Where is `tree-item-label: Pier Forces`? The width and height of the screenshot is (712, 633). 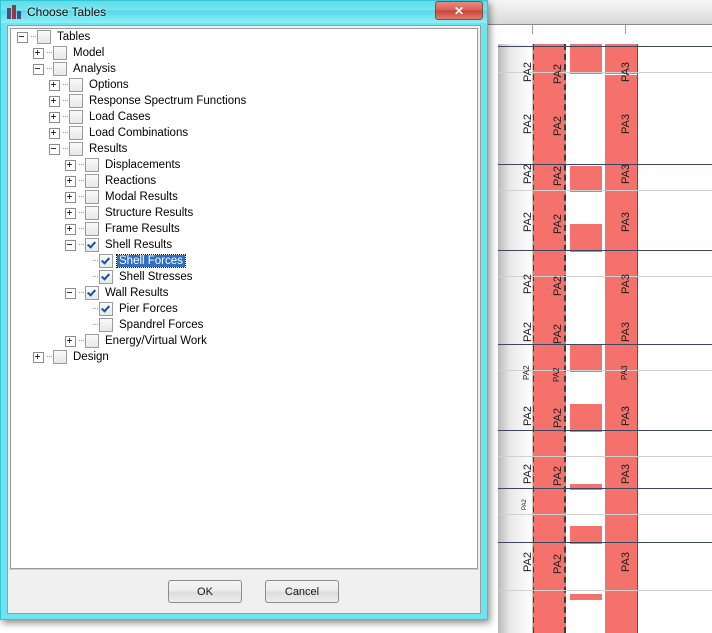 tree-item-label: Pier Forces is located at coordinates (148, 309).